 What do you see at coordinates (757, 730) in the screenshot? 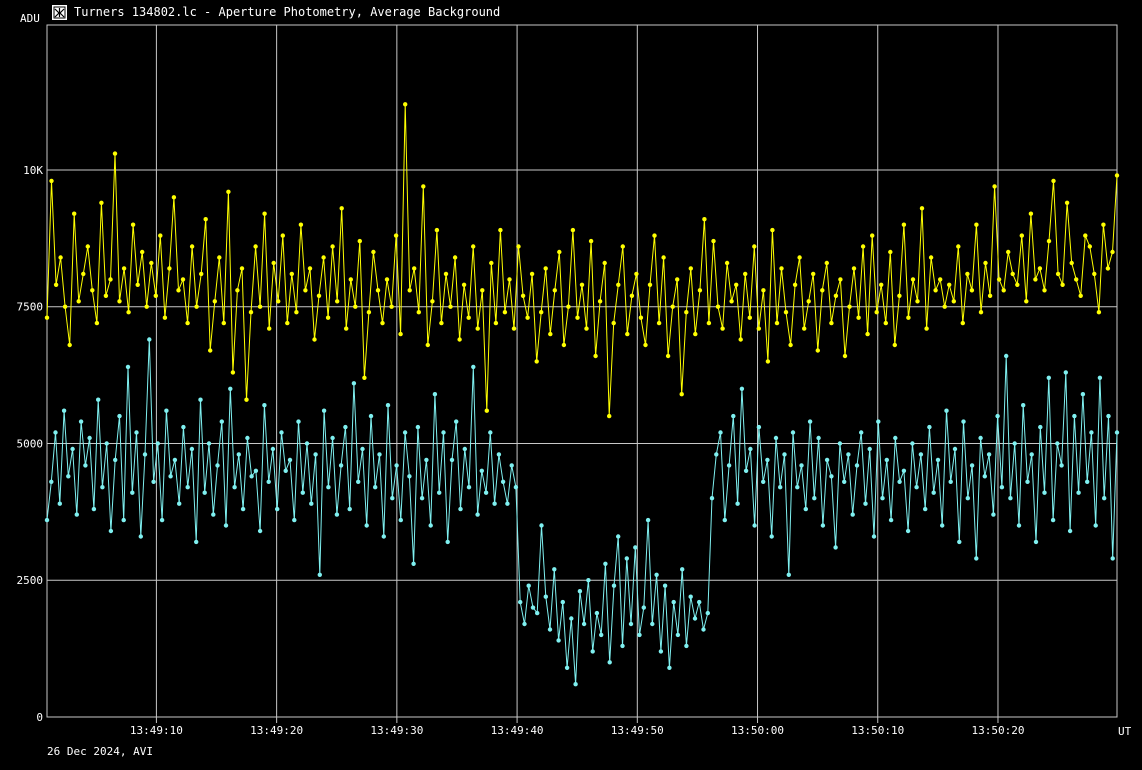
I see `x-tick-label: 13:50:00` at bounding box center [757, 730].